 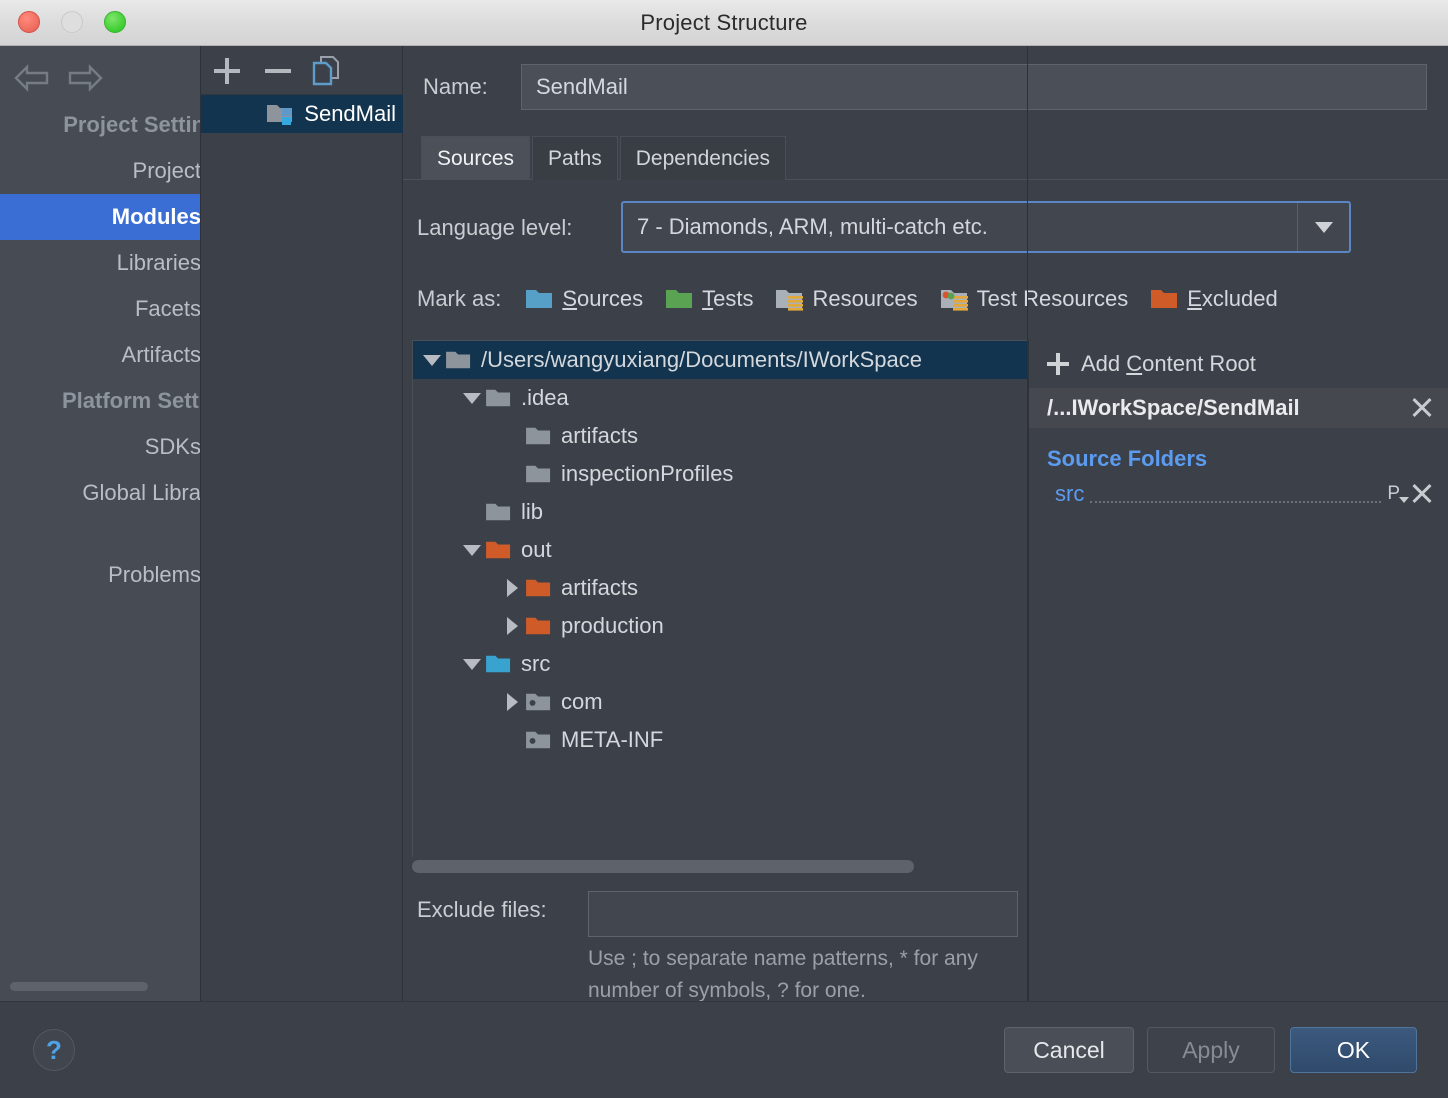 I want to click on exclude-files-label: Exclude files:, so click(x=482, y=909).